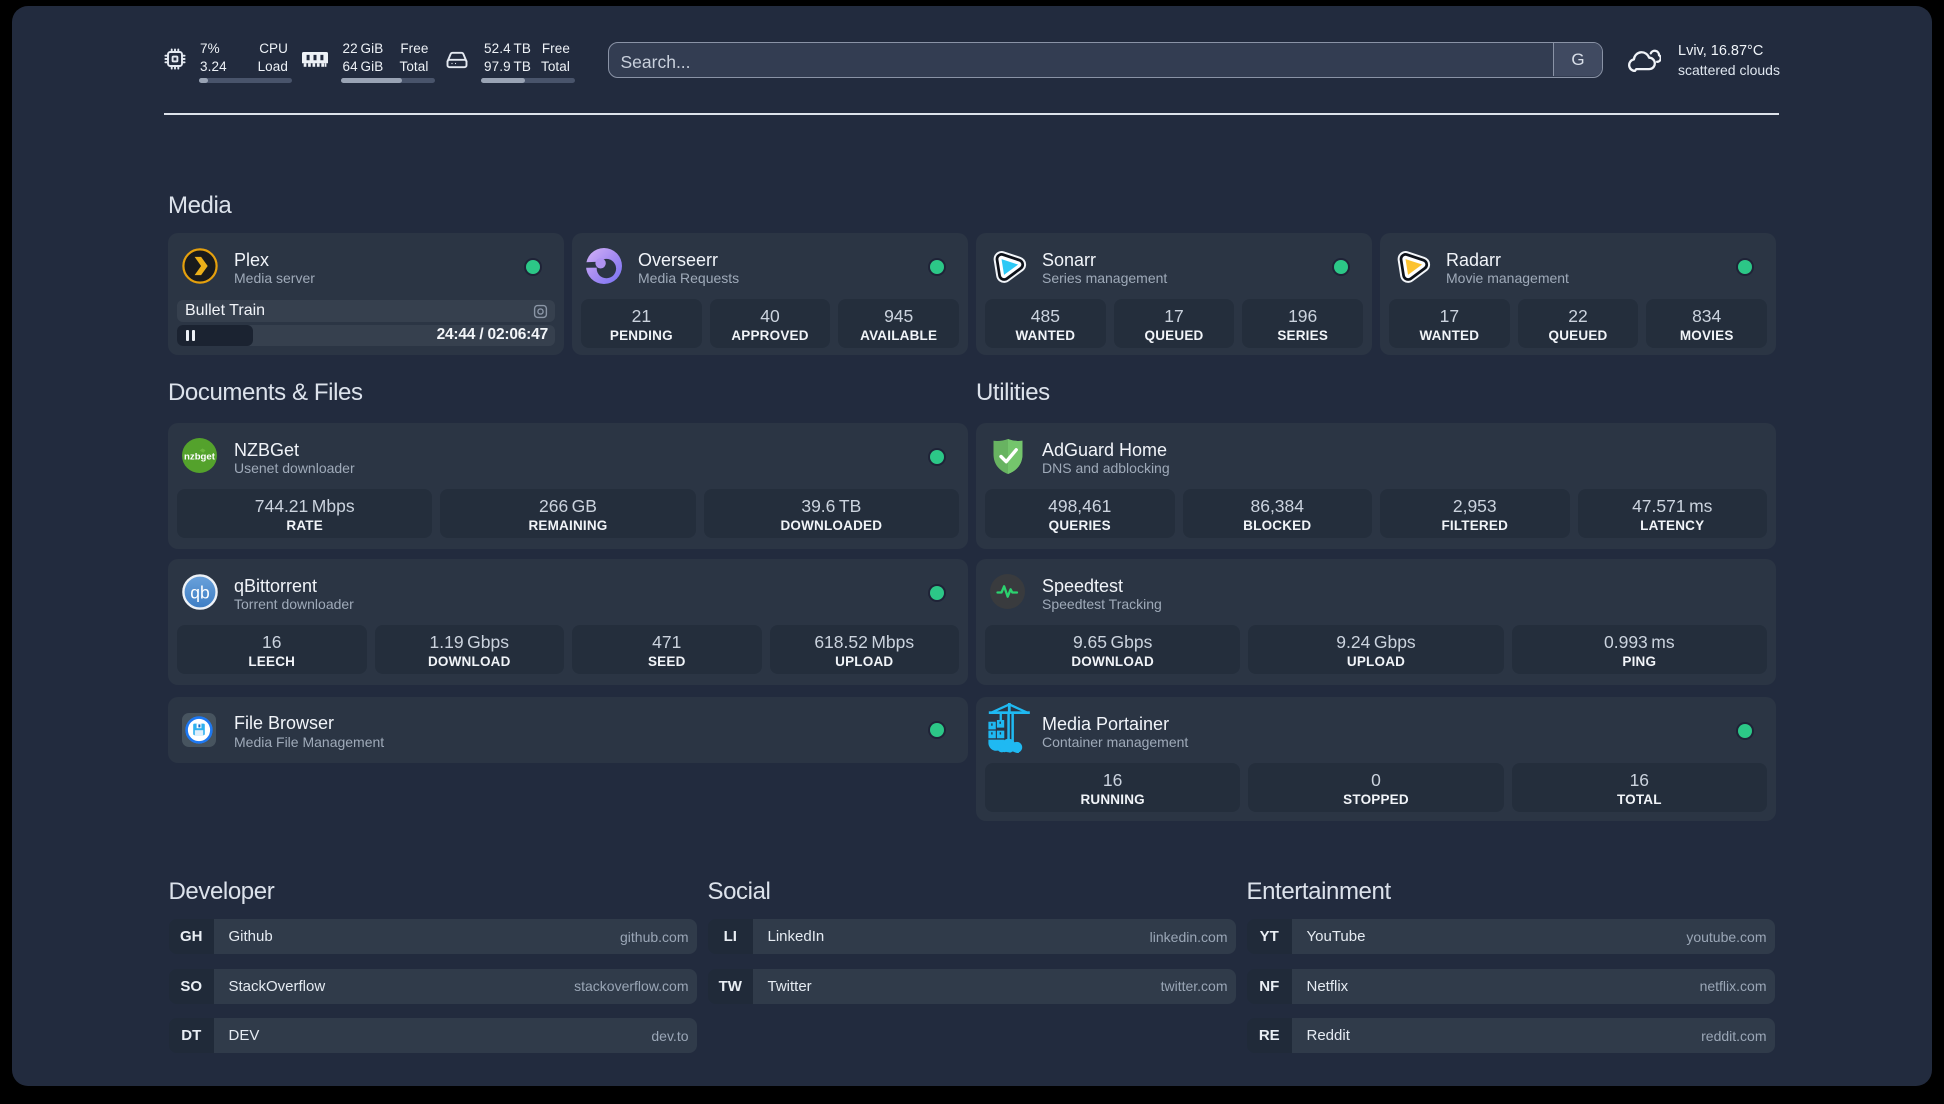  Describe the element at coordinates (200, 457) in the screenshot. I see `svg-text: nzbget` at that location.